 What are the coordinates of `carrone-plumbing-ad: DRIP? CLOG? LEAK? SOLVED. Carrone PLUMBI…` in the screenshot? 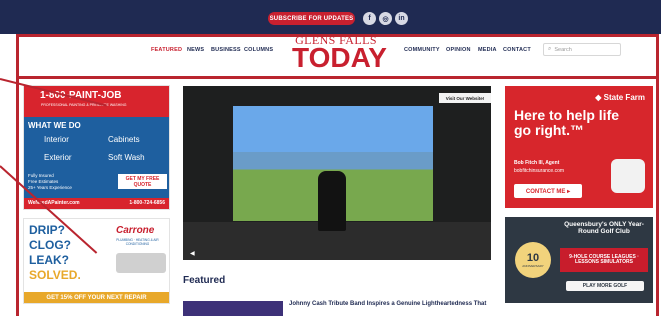 It's located at (96, 261).